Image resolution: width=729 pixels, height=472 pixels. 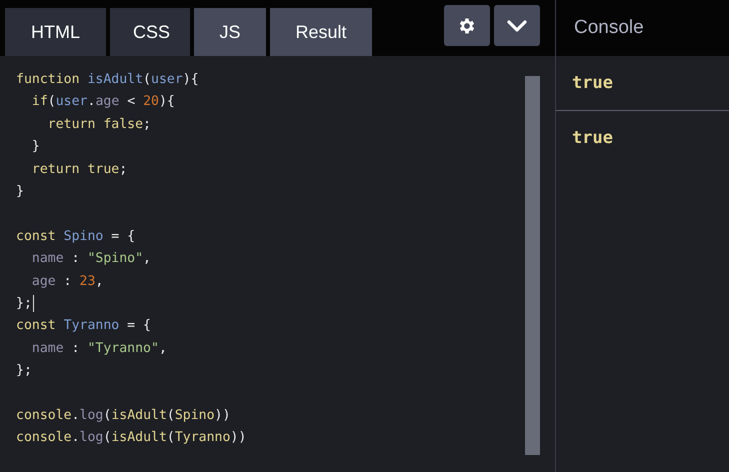 What do you see at coordinates (55, 32) in the screenshot?
I see `editor-tab: HTML` at bounding box center [55, 32].